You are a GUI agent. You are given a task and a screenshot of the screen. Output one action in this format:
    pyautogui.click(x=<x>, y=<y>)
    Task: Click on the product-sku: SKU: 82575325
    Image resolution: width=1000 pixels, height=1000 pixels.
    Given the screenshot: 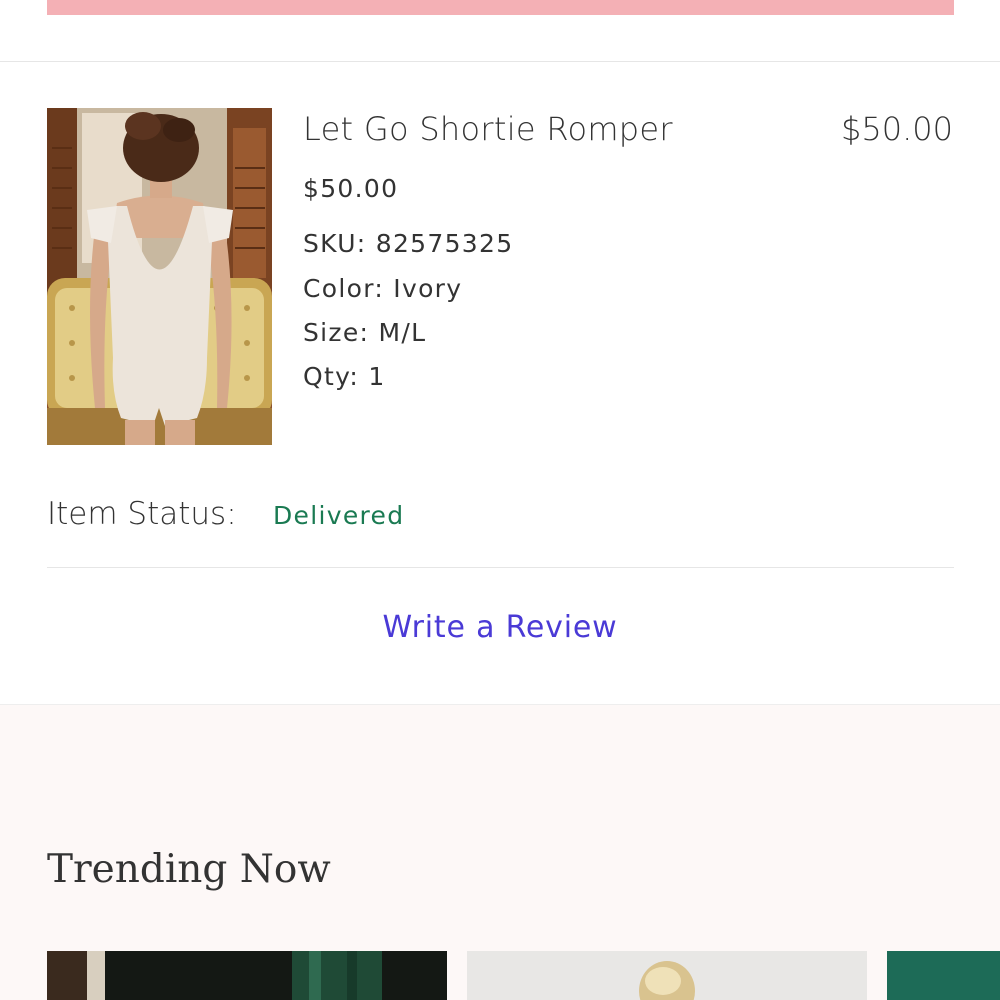 What is the action you would take?
    pyautogui.click(x=408, y=243)
    